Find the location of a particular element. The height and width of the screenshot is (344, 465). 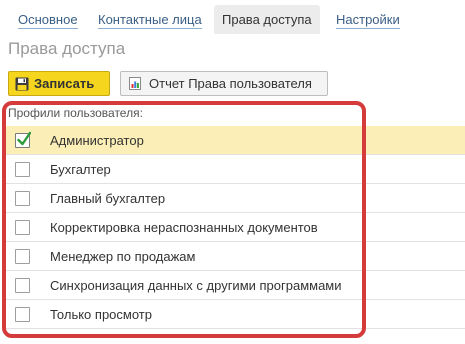

report-icon is located at coordinates (135, 83).